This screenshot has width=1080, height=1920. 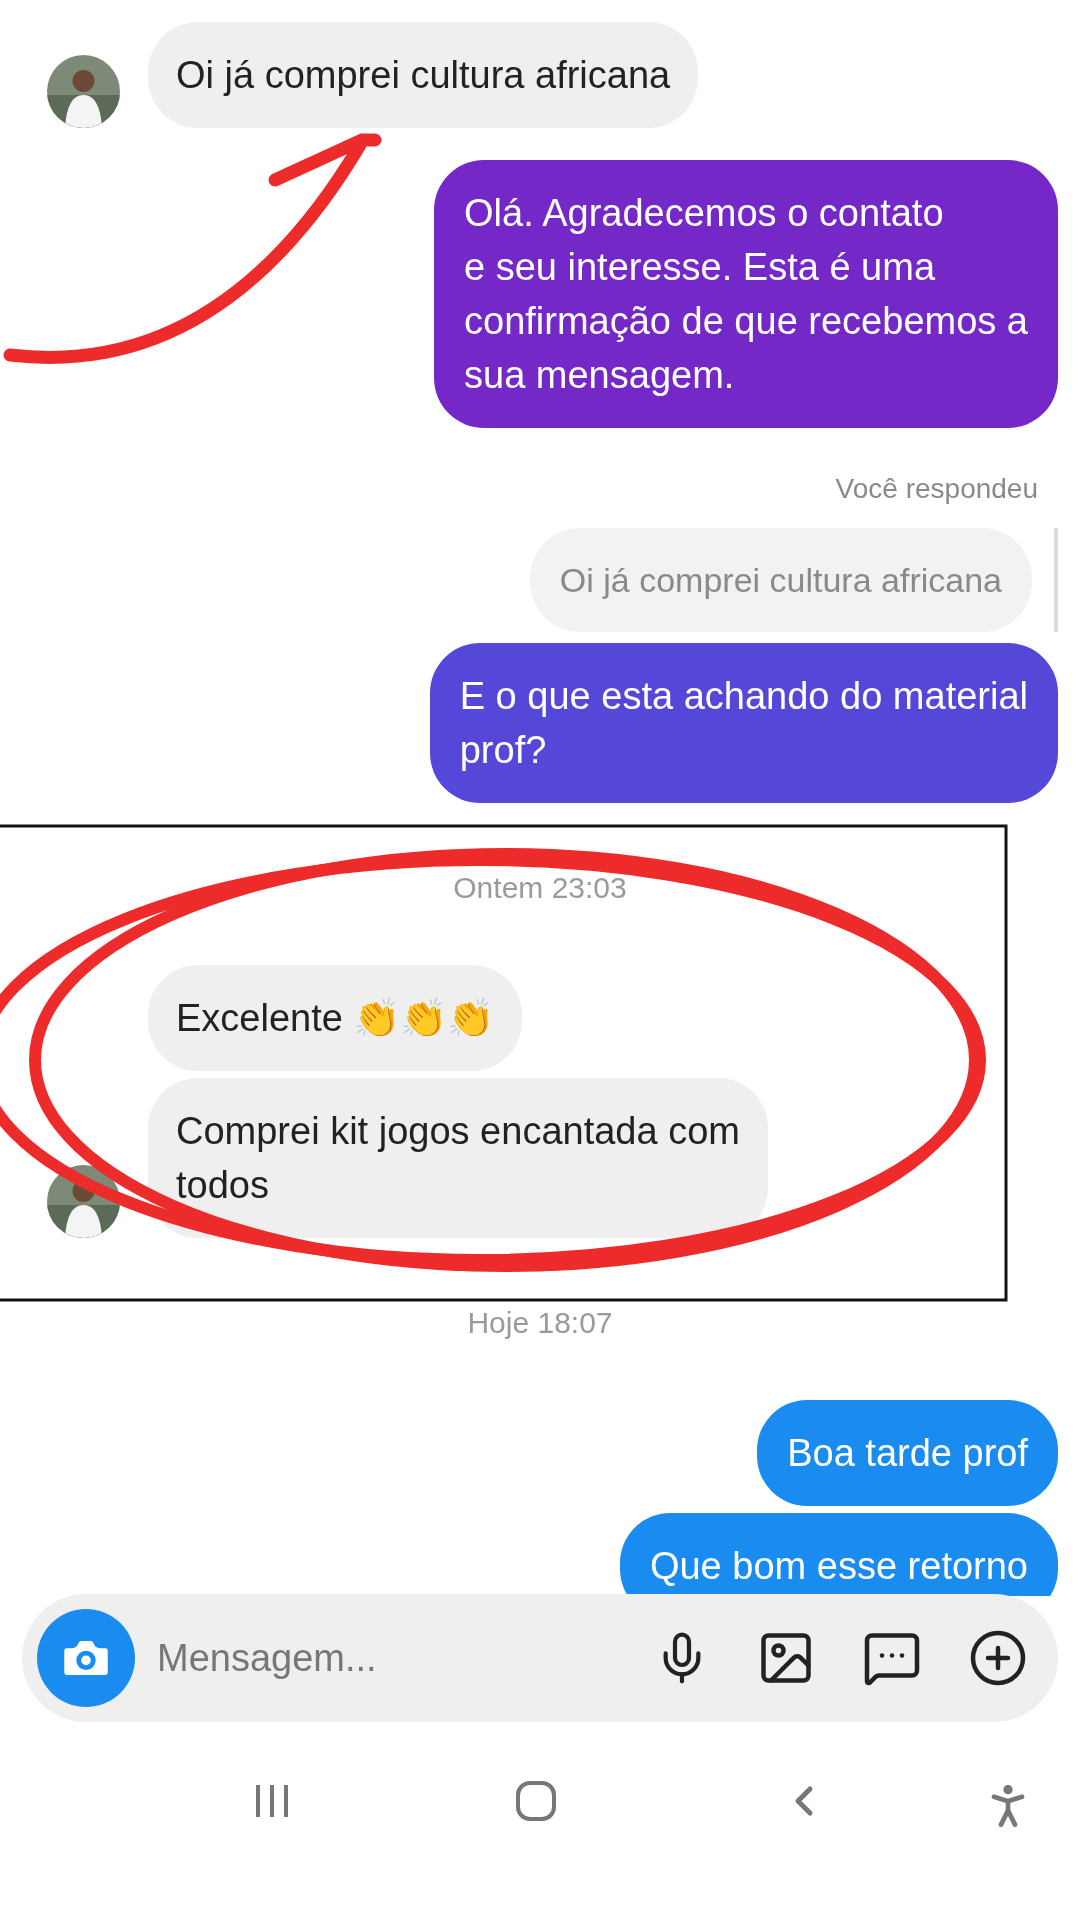 I want to click on timestamp: Ontem 23:03, so click(x=540, y=888).